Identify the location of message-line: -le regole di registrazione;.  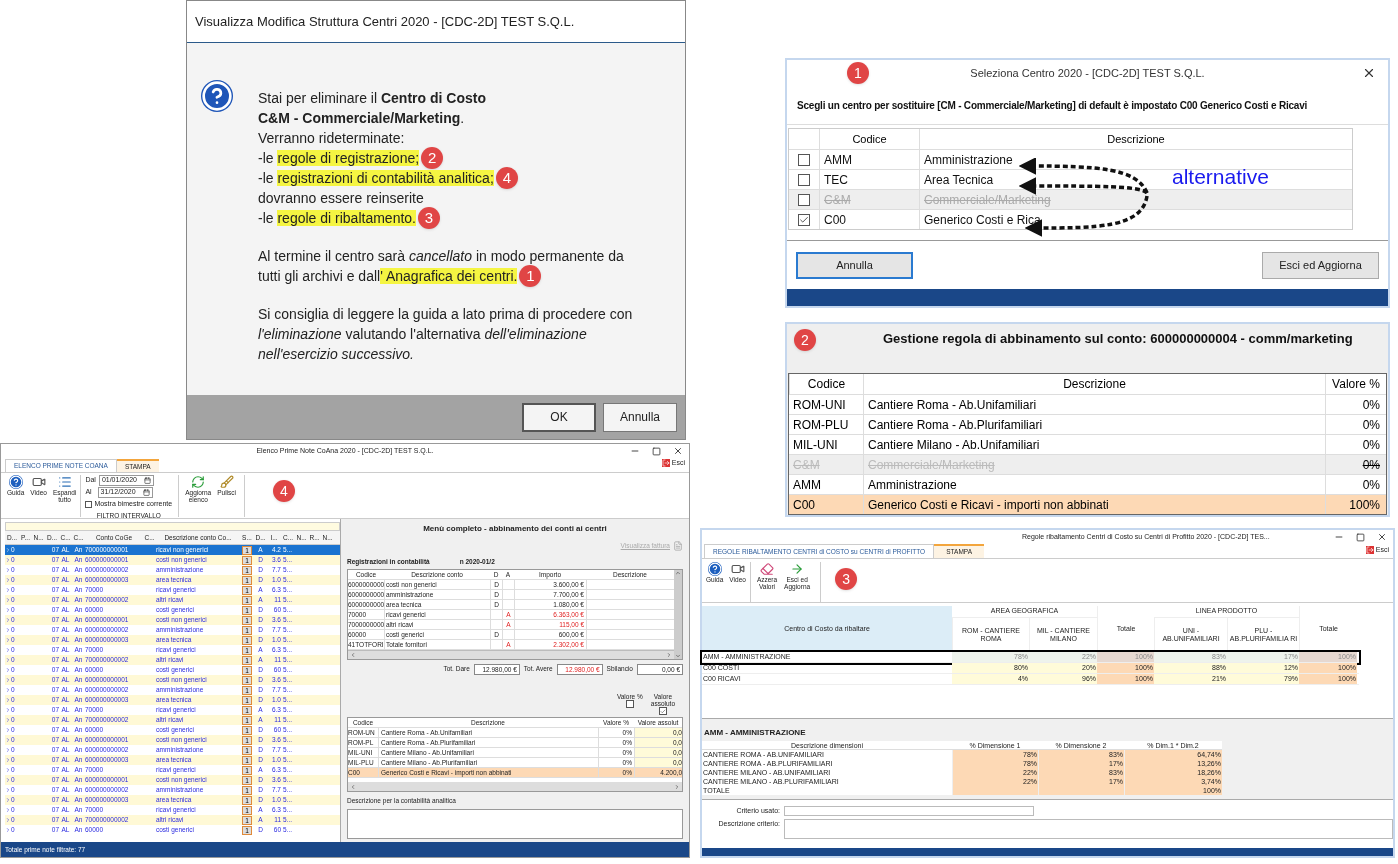
(339, 158).